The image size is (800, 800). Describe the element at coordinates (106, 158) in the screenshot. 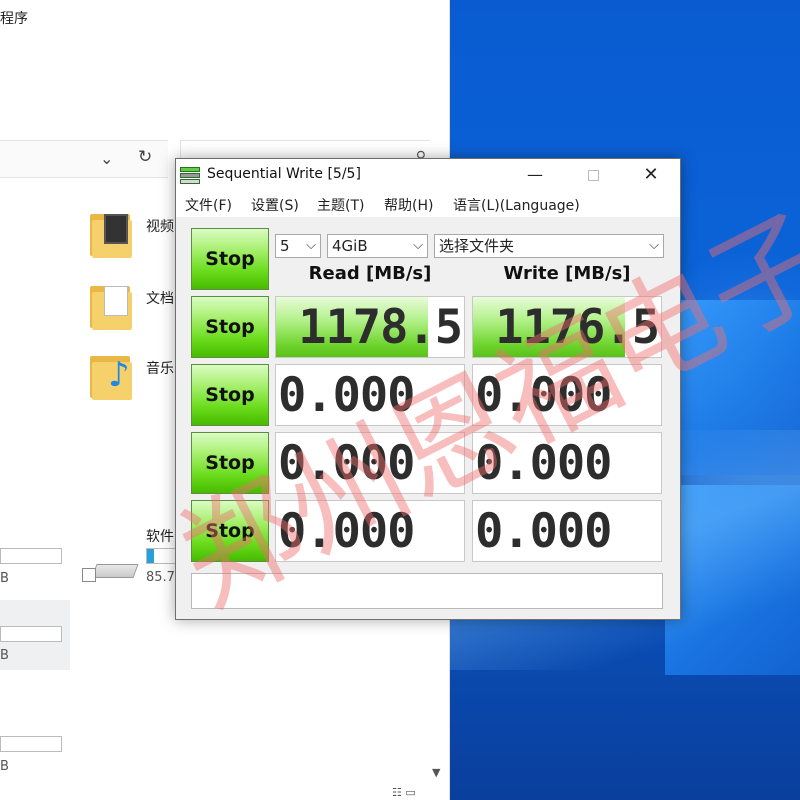

I see `chevron-down-icon: ⌄` at that location.